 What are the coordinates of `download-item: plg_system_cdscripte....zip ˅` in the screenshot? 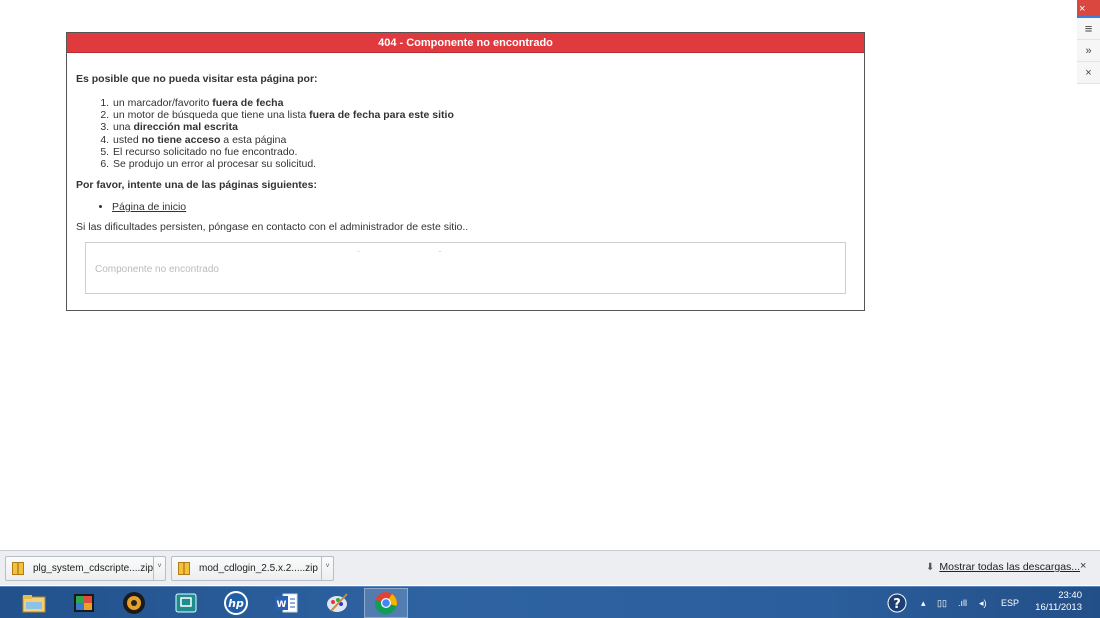 It's located at (85, 568).